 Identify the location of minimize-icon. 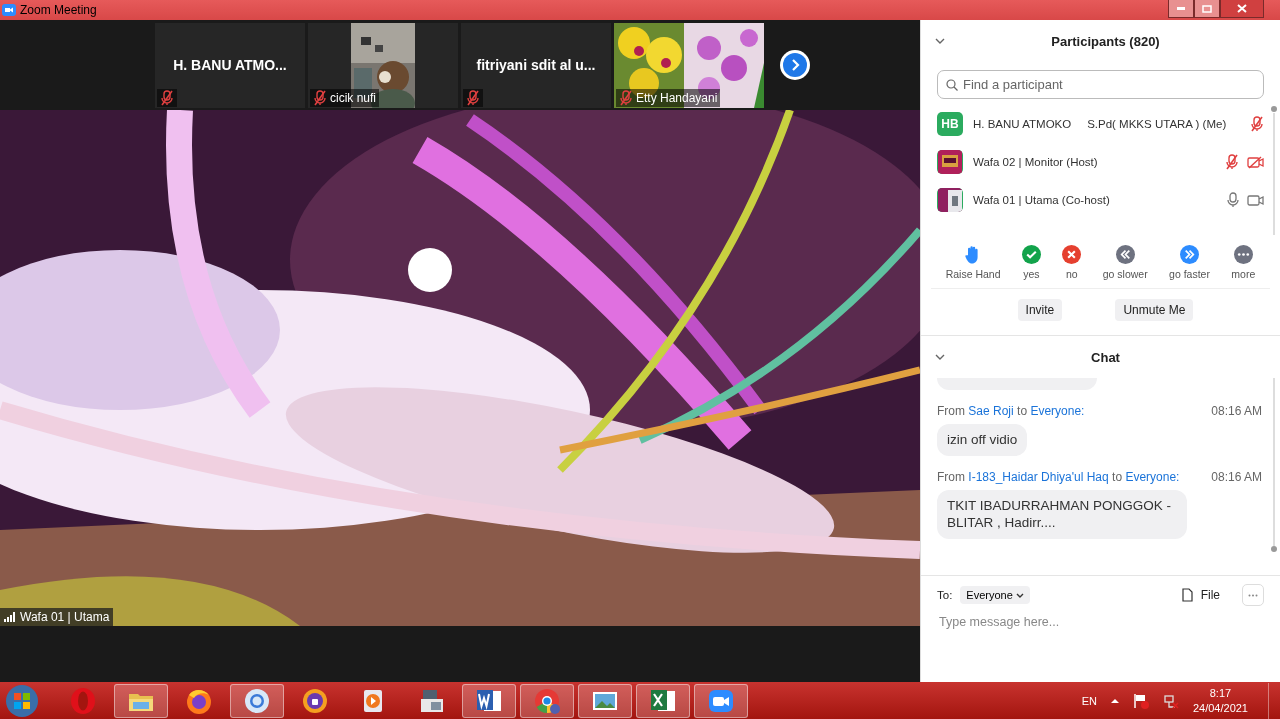
(1181, 8).